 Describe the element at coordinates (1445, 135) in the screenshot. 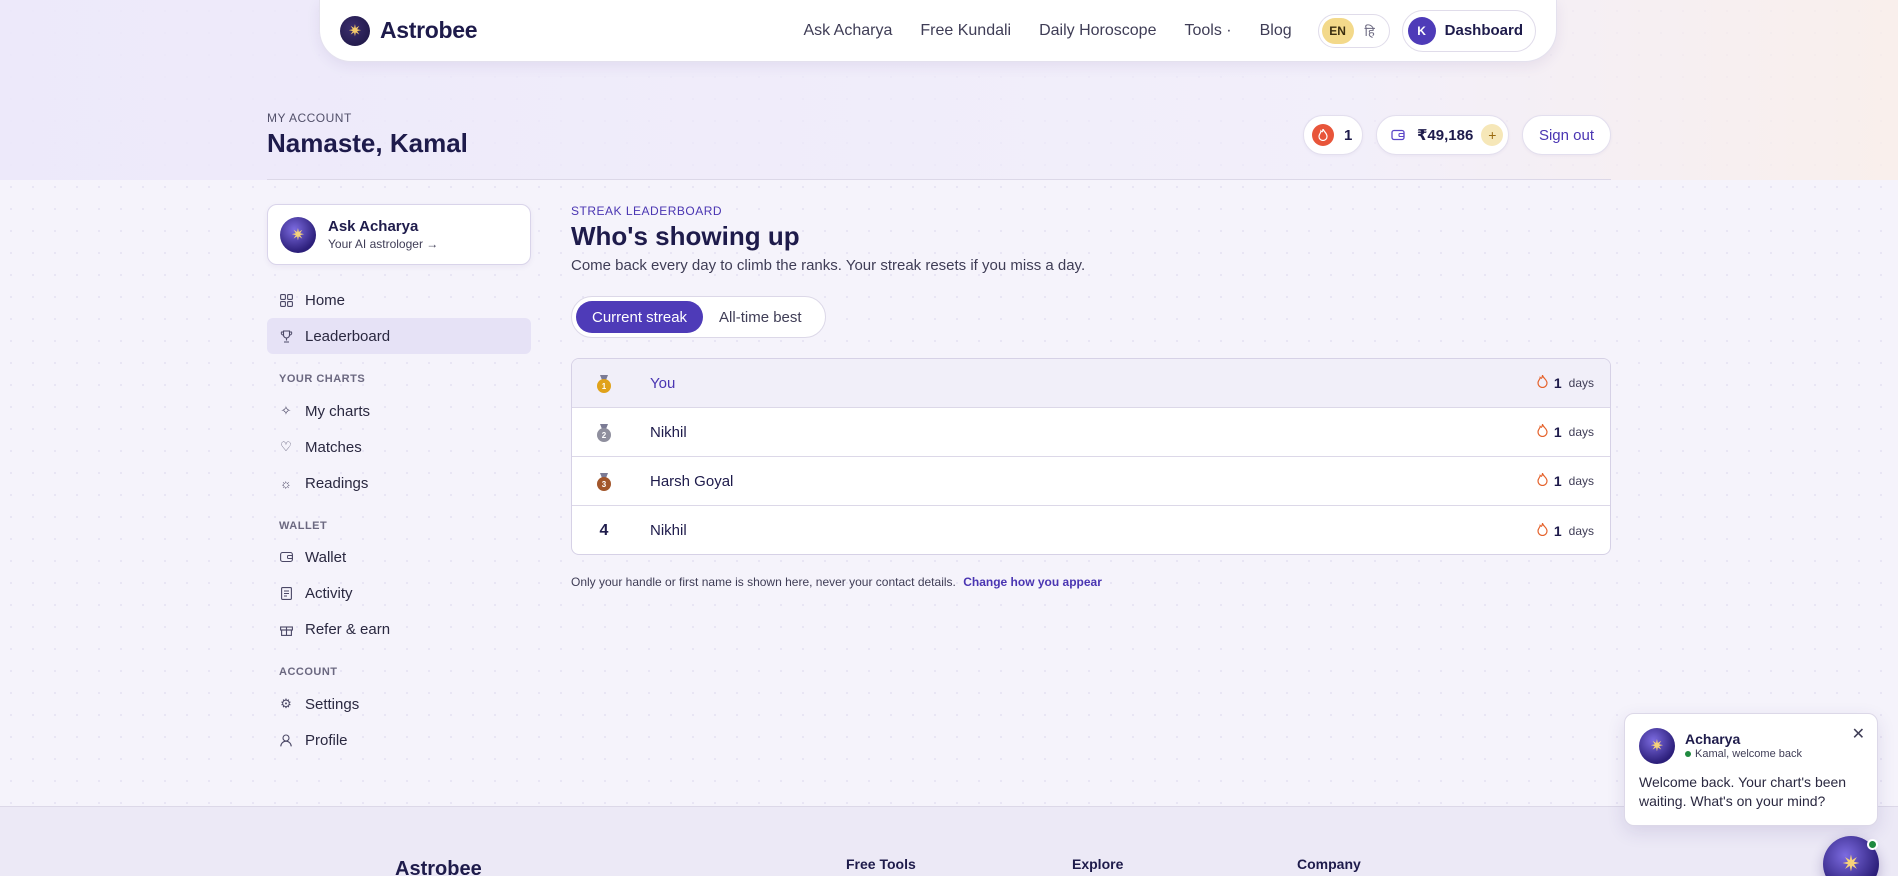

I see `wallet-amount: ₹49,186` at that location.